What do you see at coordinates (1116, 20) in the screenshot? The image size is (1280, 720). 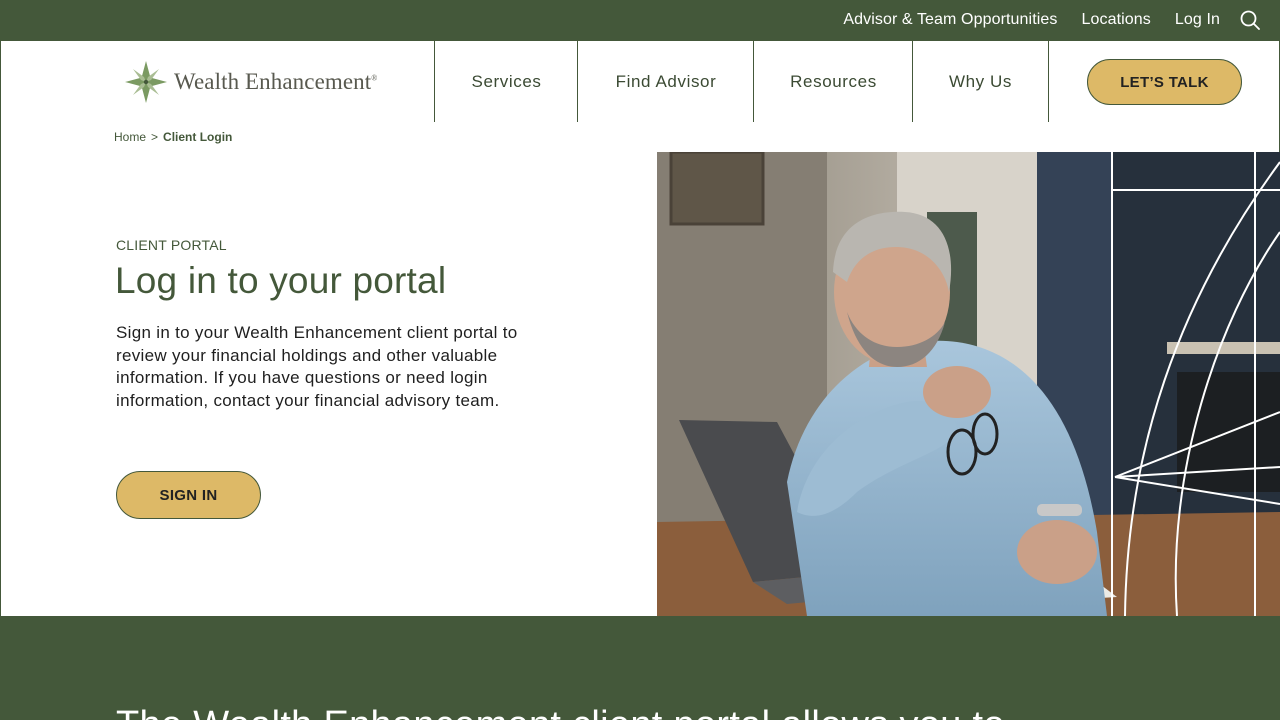 I see `locations-link: Locations` at bounding box center [1116, 20].